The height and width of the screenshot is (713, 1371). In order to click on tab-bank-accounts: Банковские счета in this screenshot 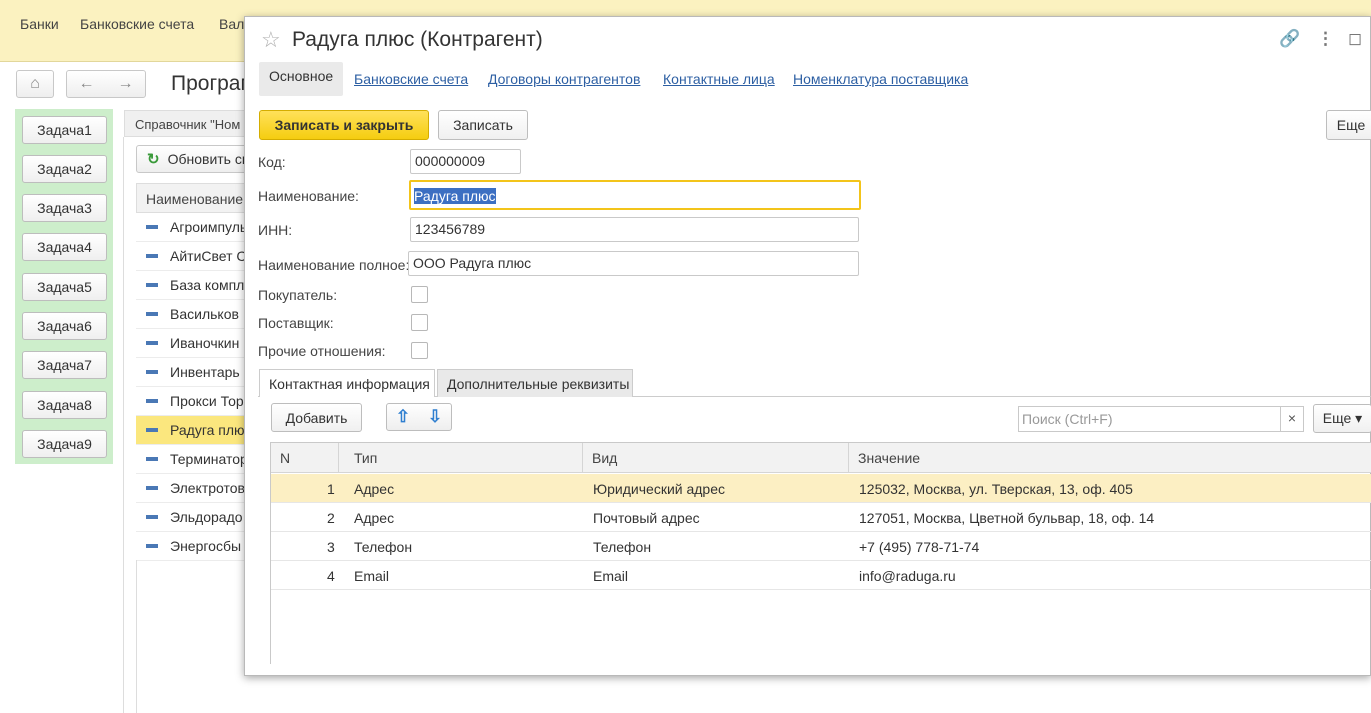, I will do `click(411, 85)`.